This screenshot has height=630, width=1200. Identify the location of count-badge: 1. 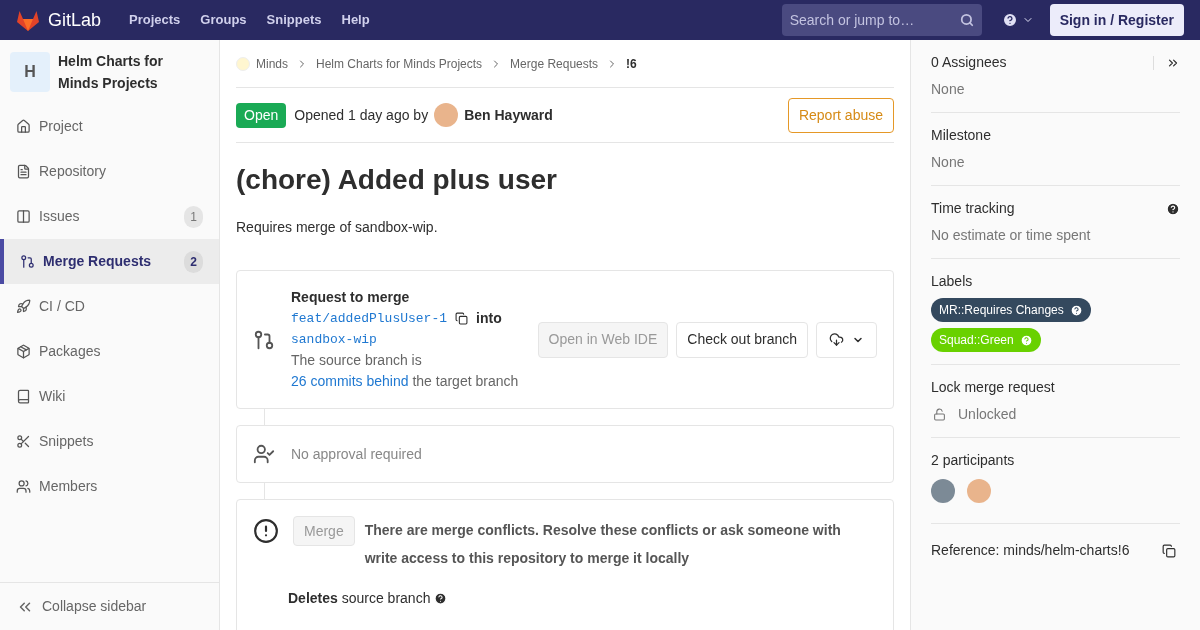
(193, 216).